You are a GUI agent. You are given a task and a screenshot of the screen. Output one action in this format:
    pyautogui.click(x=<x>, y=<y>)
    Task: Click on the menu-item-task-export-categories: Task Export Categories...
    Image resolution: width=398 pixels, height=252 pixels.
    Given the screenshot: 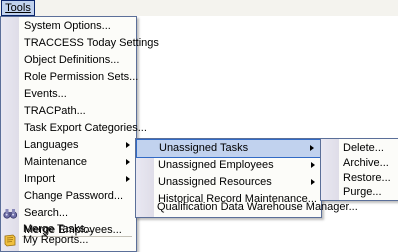 What is the action you would take?
    pyautogui.click(x=74, y=128)
    